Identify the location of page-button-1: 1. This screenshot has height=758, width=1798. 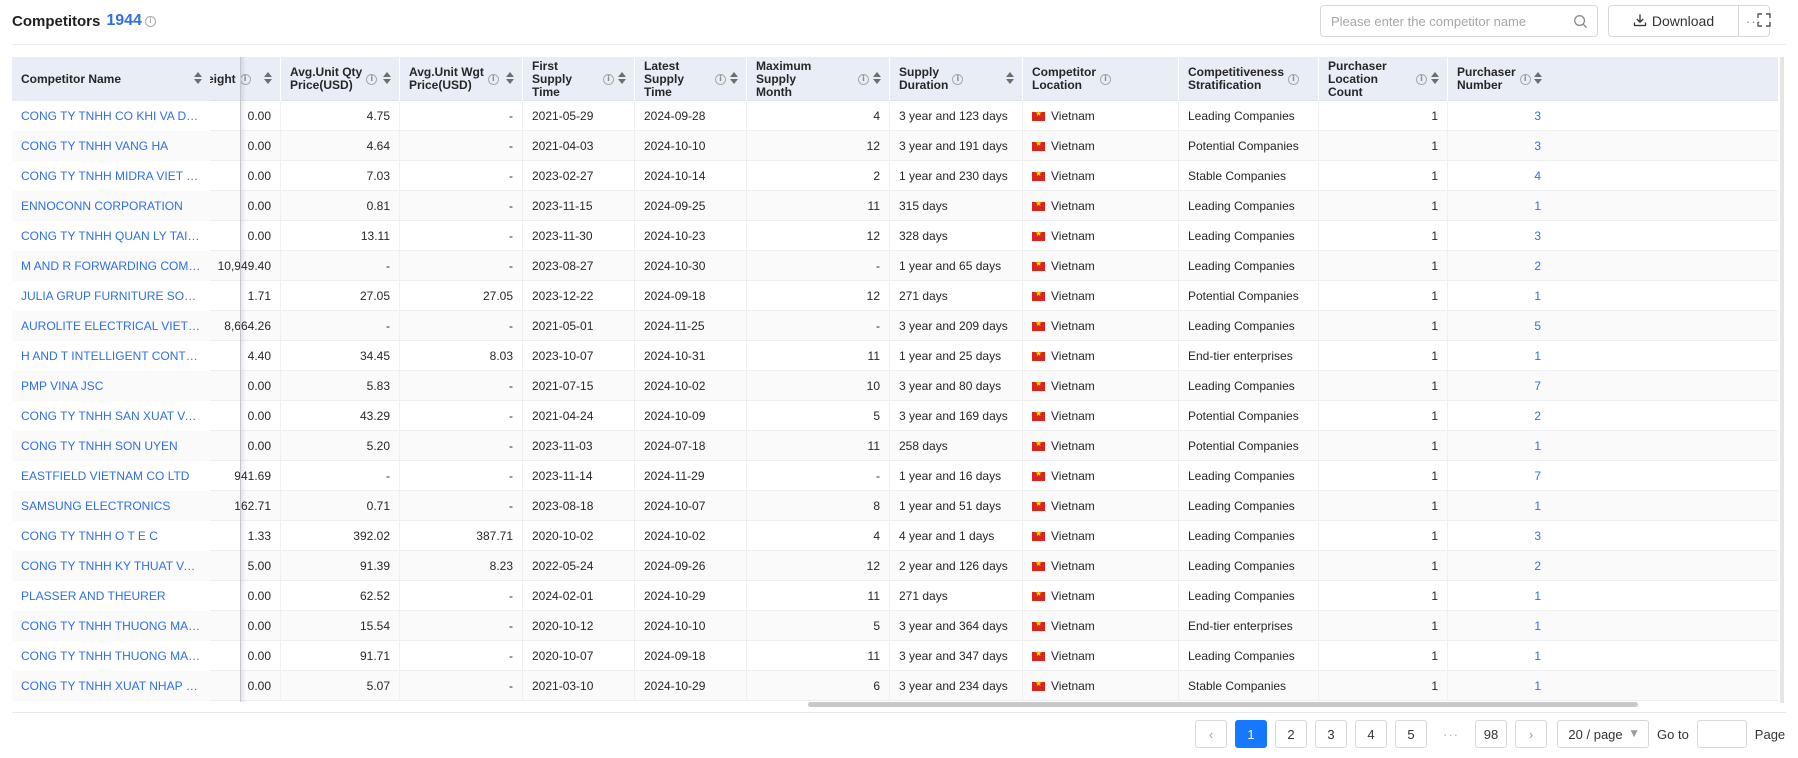
(1251, 734).